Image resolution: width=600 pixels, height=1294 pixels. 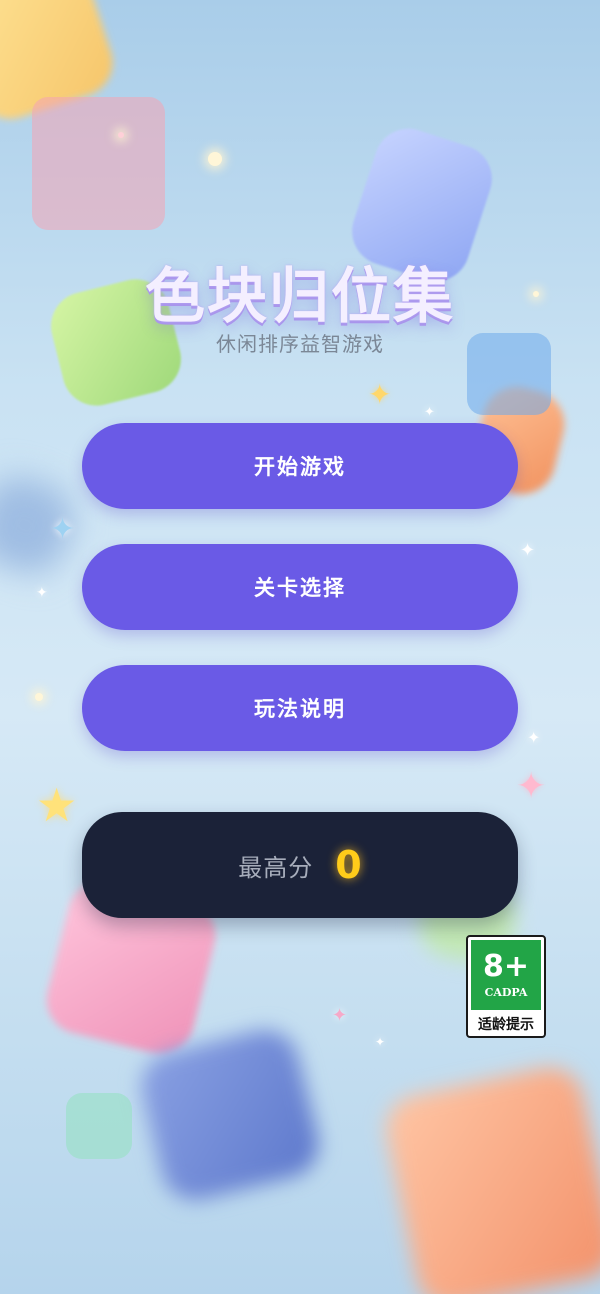 I want to click on background-tile-pink, so click(x=98, y=163).